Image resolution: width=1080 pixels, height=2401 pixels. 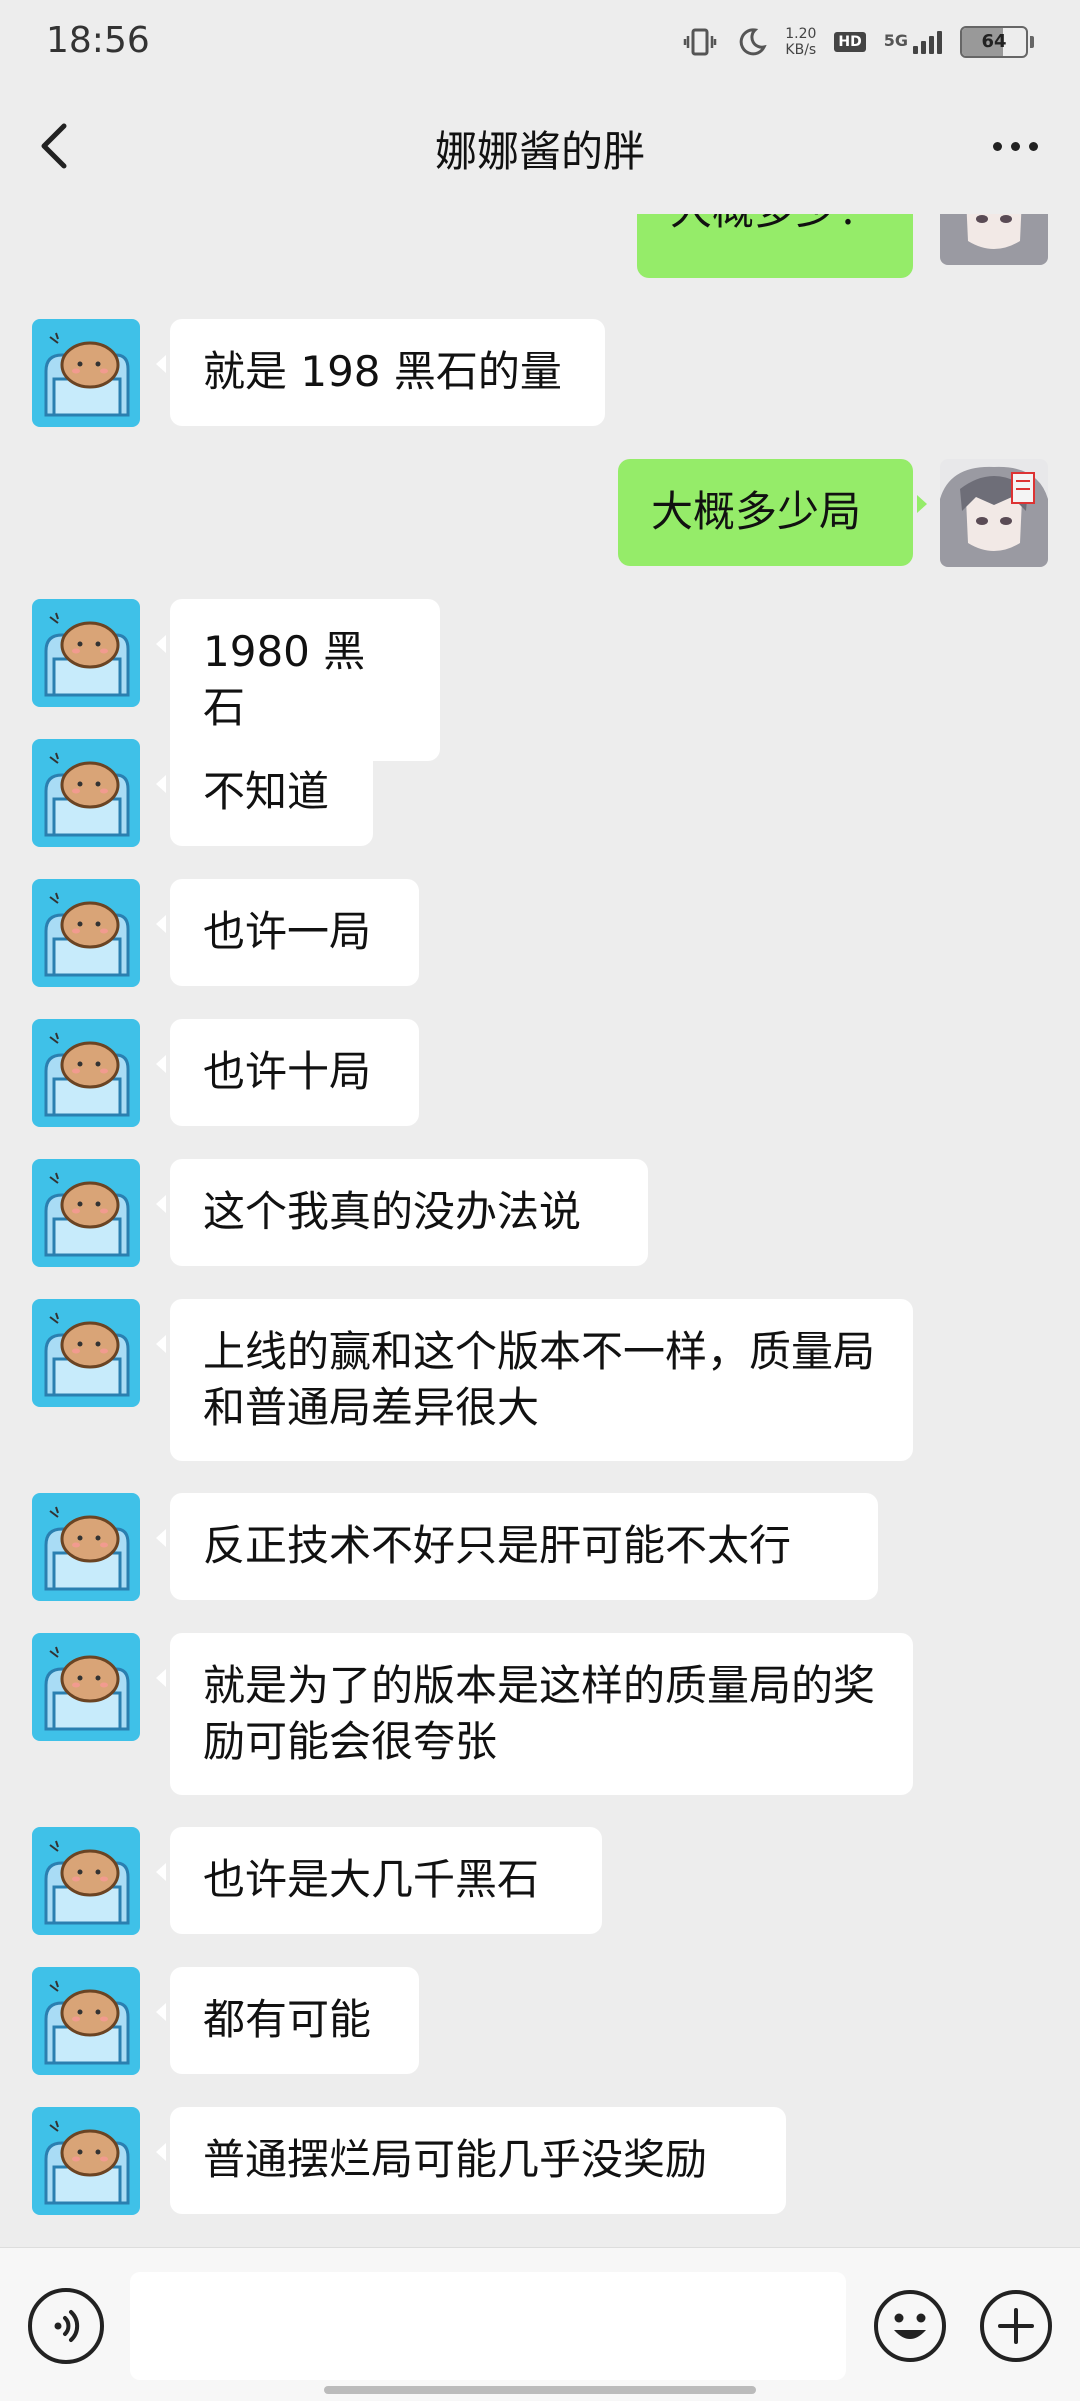 I want to click on chat-header: 娜娜酱的胖, so click(x=540, y=147).